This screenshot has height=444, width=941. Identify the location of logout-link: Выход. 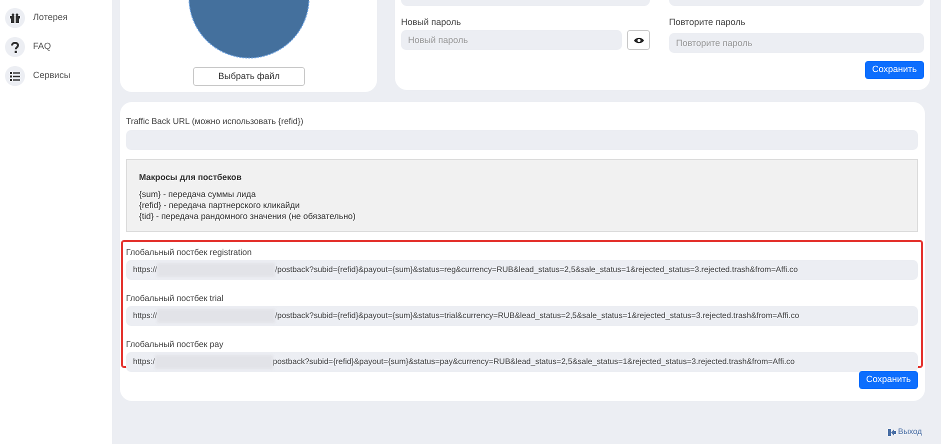
(910, 432).